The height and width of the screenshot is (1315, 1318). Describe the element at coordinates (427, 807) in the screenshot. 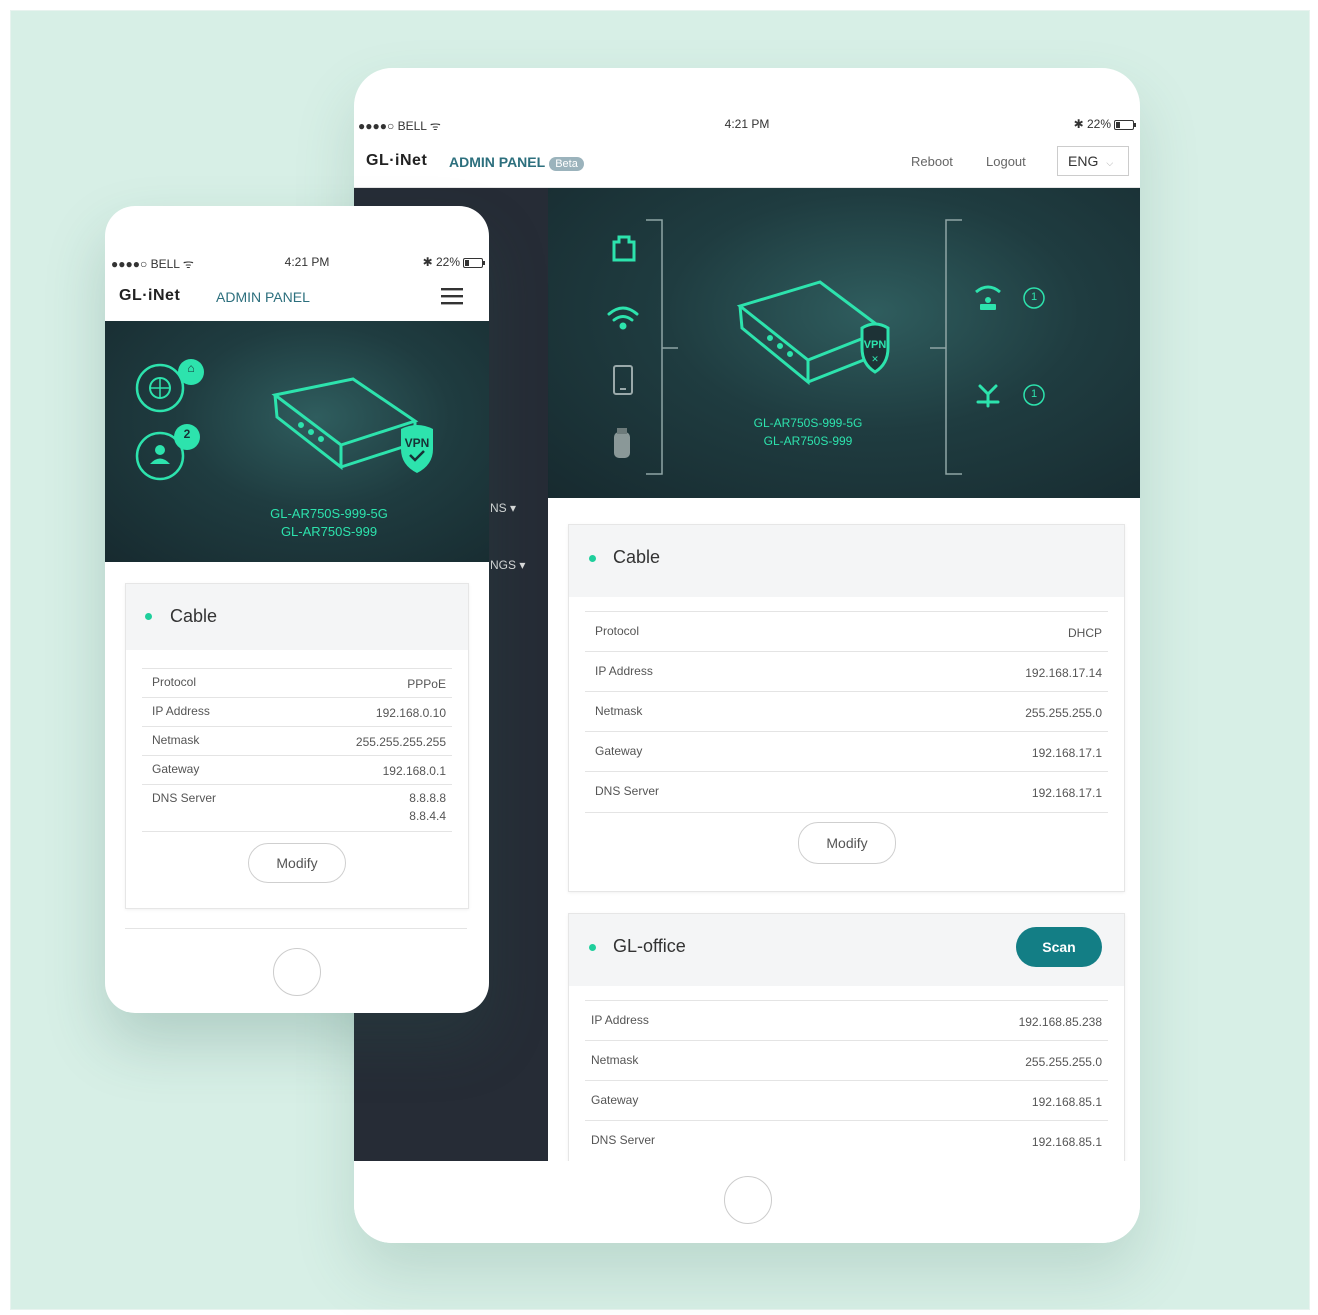

I see `row-value-multi: 8.8.8.8 8.8.4.4` at that location.